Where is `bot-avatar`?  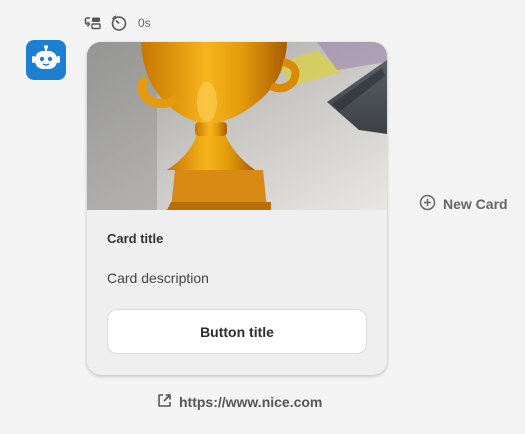 bot-avatar is located at coordinates (46, 60).